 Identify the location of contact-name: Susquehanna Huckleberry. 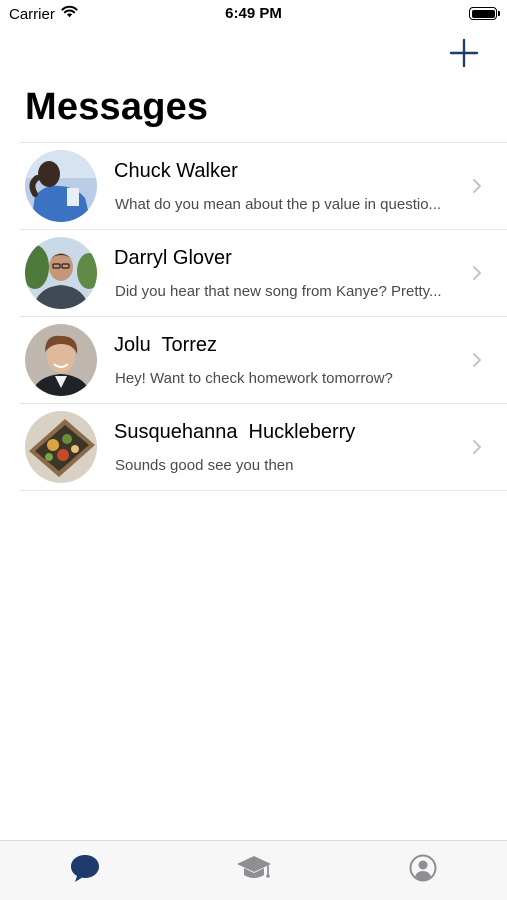
(235, 432).